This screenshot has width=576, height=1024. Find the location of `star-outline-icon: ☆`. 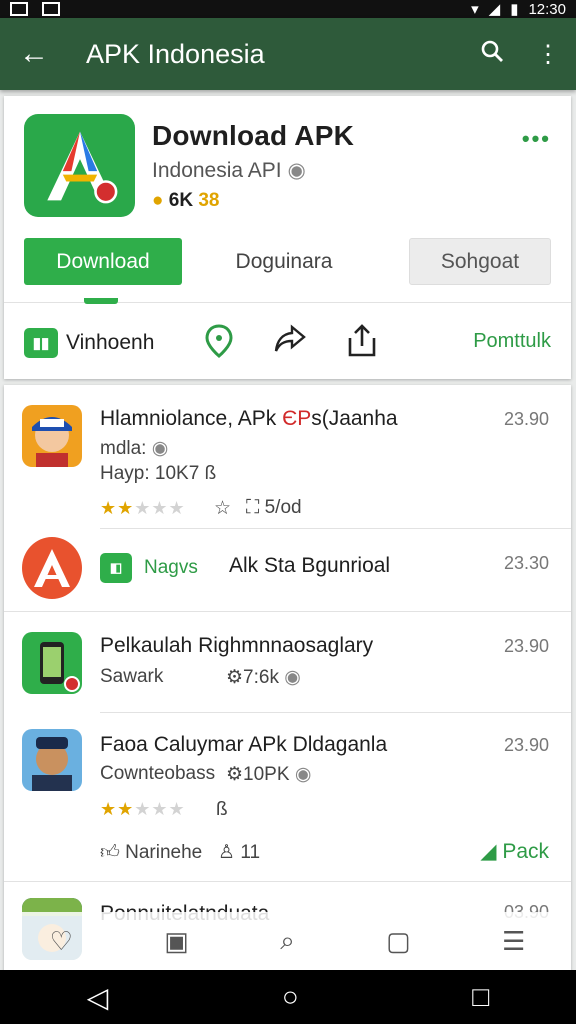

star-outline-icon: ☆ is located at coordinates (222, 508).